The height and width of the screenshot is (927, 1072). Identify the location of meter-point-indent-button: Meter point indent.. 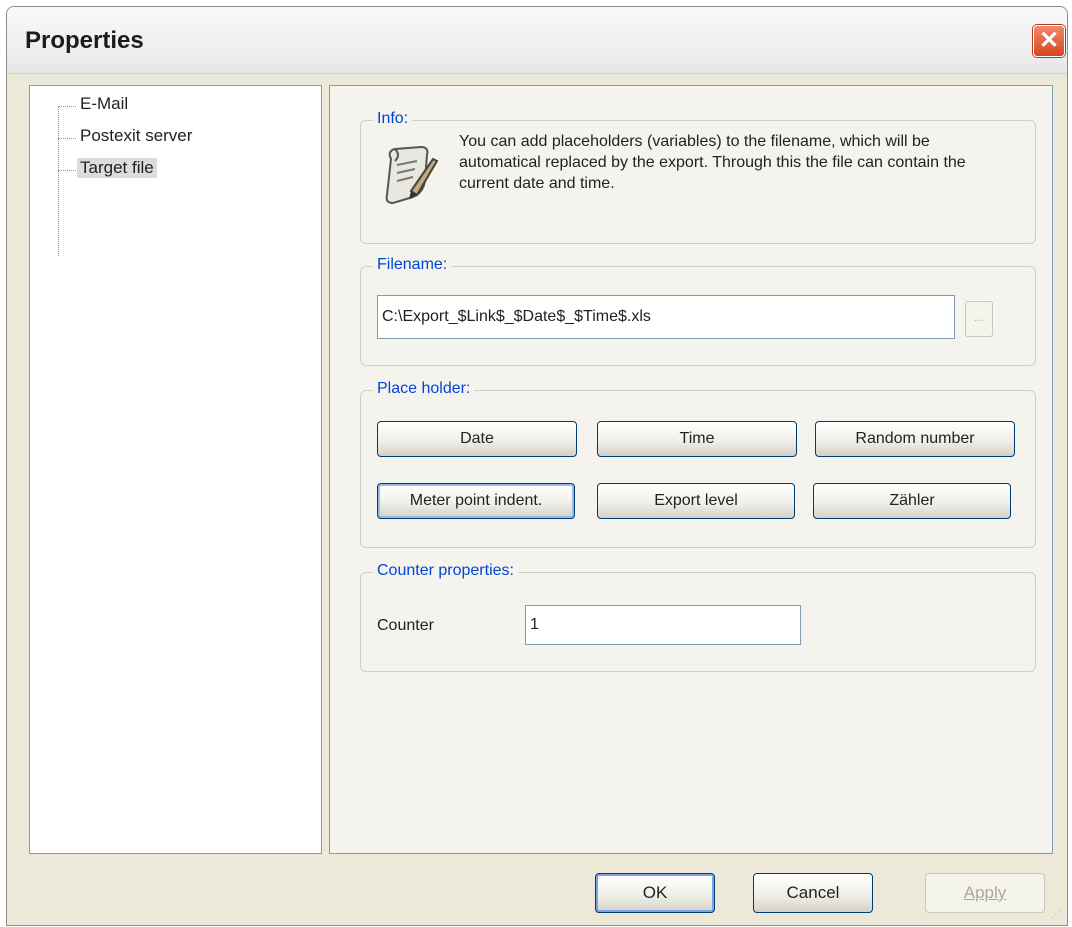
(476, 501).